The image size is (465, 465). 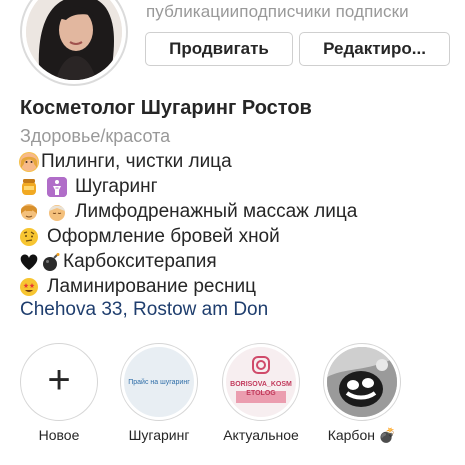 I want to click on profile-stats-labels: публикацииподписчики подписки, so click(x=302, y=13).